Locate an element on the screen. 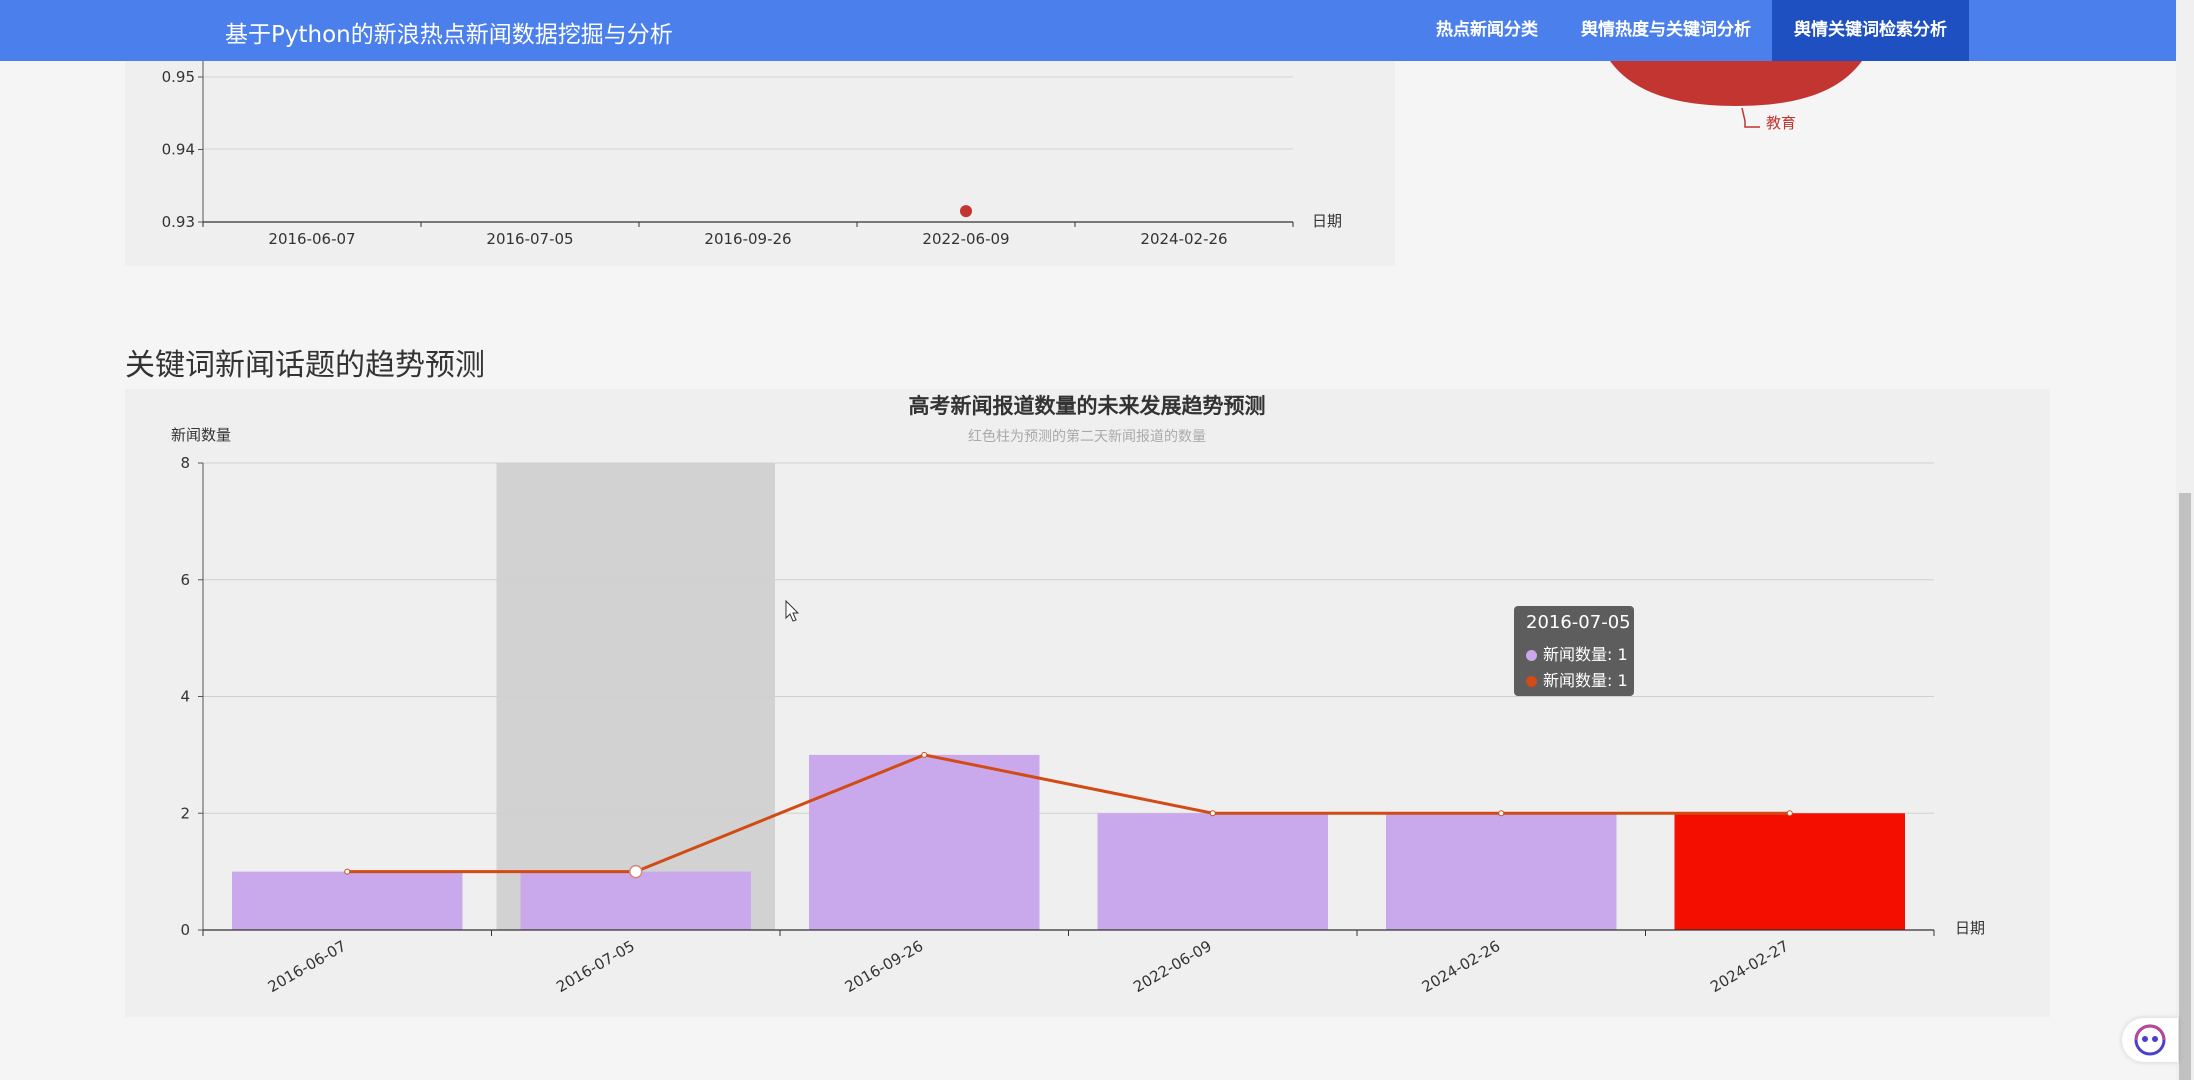 Image resolution: width=2194 pixels, height=1080 pixels. page-scrollbar-thumb is located at coordinates (2185, 786).